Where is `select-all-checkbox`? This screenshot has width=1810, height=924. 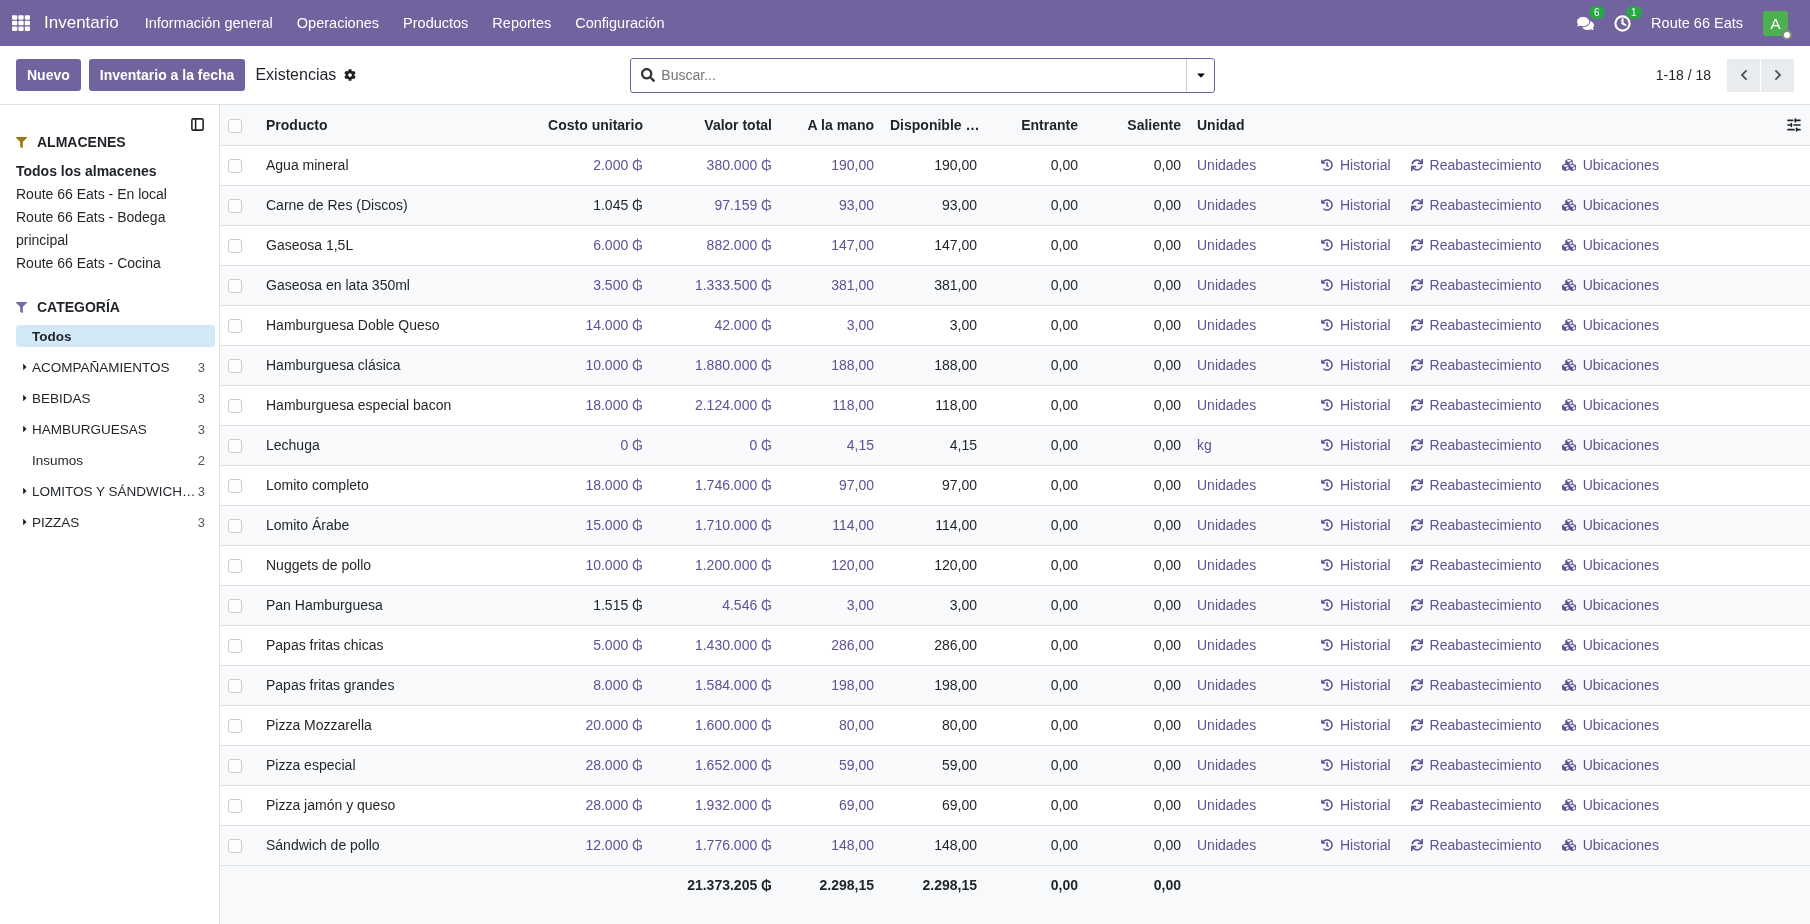 select-all-checkbox is located at coordinates (235, 125).